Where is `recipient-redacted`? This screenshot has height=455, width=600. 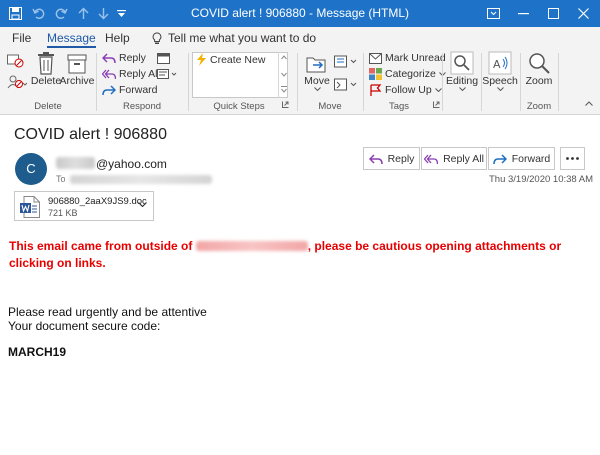 recipient-redacted is located at coordinates (141, 179).